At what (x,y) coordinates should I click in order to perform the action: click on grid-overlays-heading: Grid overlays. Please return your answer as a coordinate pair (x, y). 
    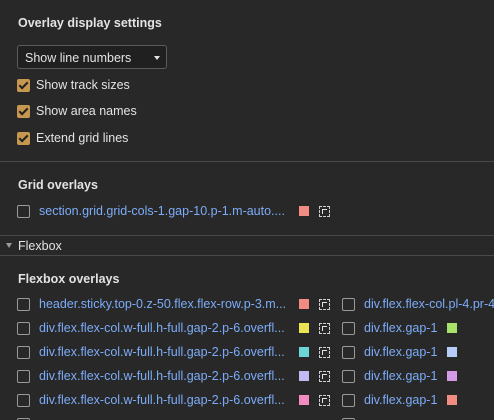
    Looking at the image, I should click on (58, 185).